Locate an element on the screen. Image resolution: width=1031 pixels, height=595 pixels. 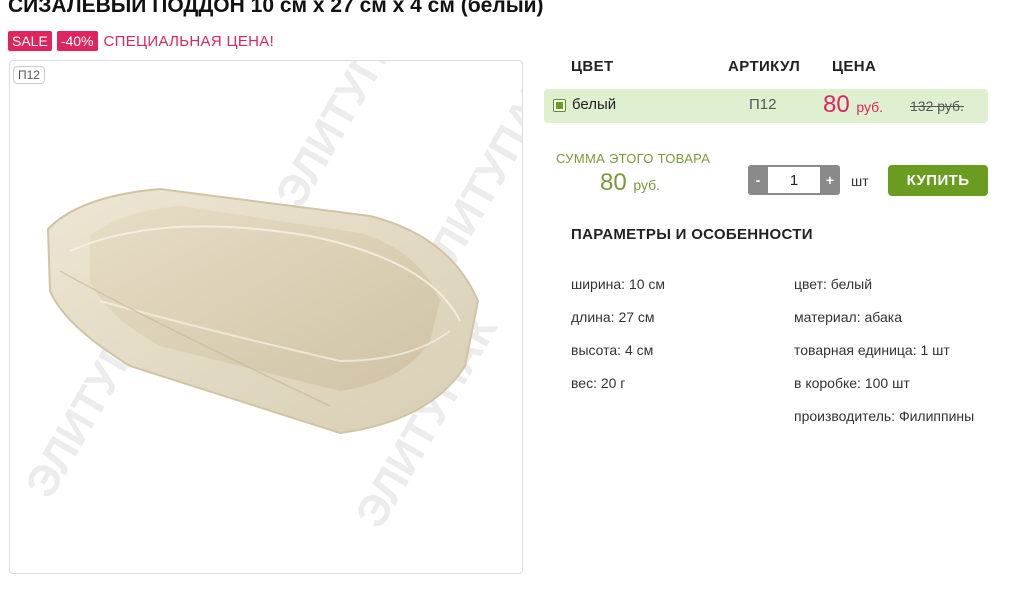
param-length: длина: 27 см is located at coordinates (613, 317).